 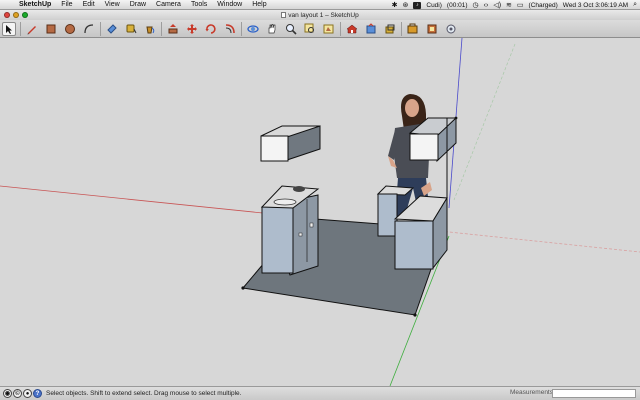 What do you see at coordinates (395, 5) in the screenshot?
I see `bluetooth-icon: ✱` at bounding box center [395, 5].